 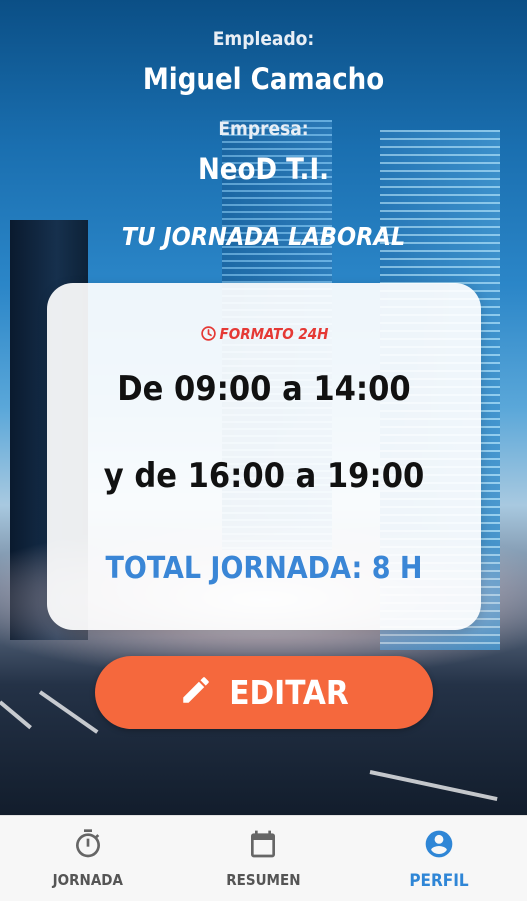 What do you see at coordinates (439, 846) in the screenshot?
I see `account-circle-icon` at bounding box center [439, 846].